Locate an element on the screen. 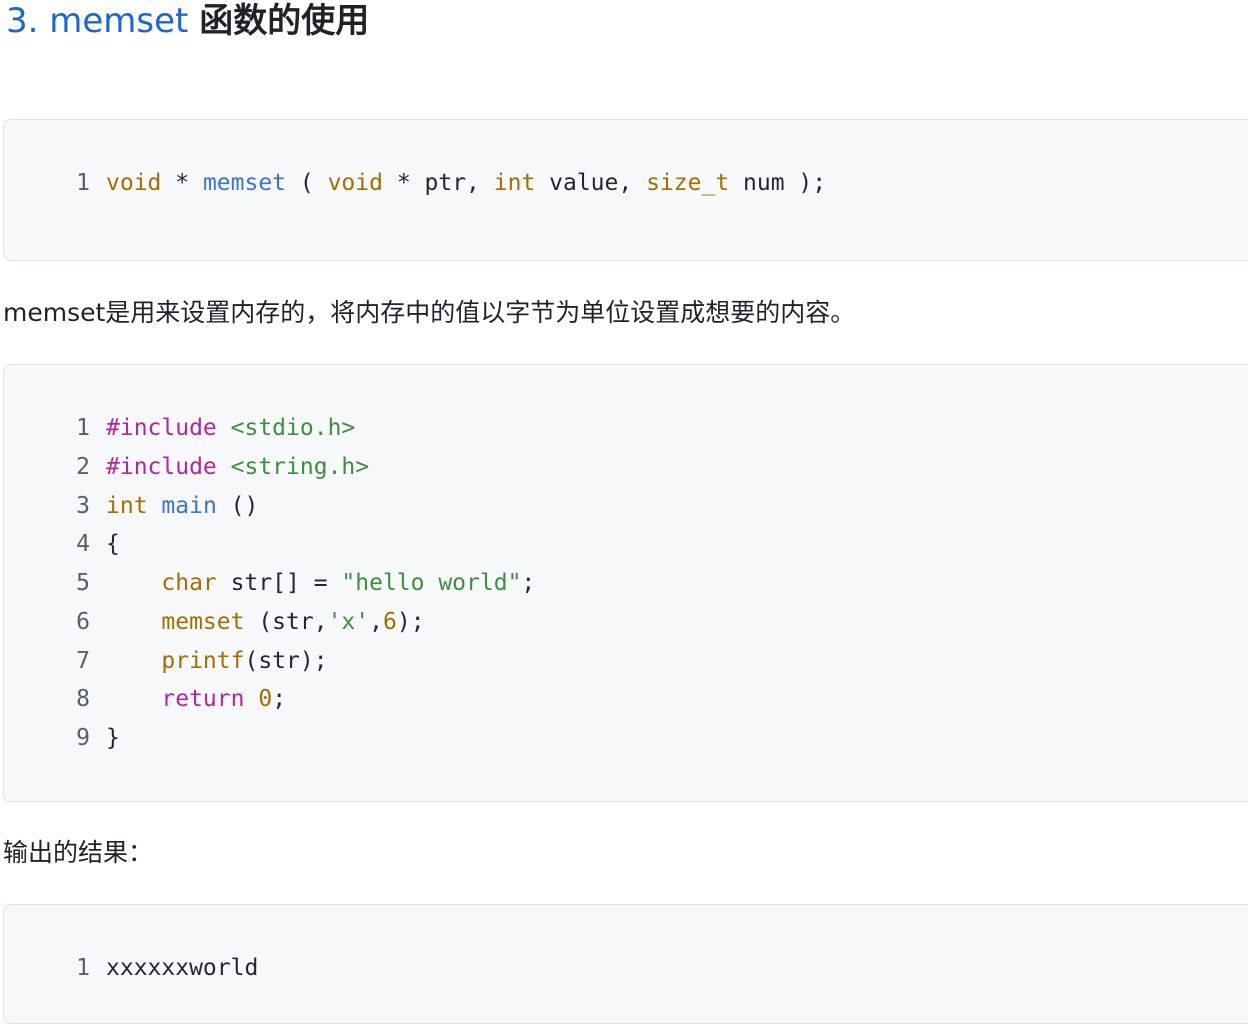  code-block-output: 1 xxxxxxworld is located at coordinates (625, 964).